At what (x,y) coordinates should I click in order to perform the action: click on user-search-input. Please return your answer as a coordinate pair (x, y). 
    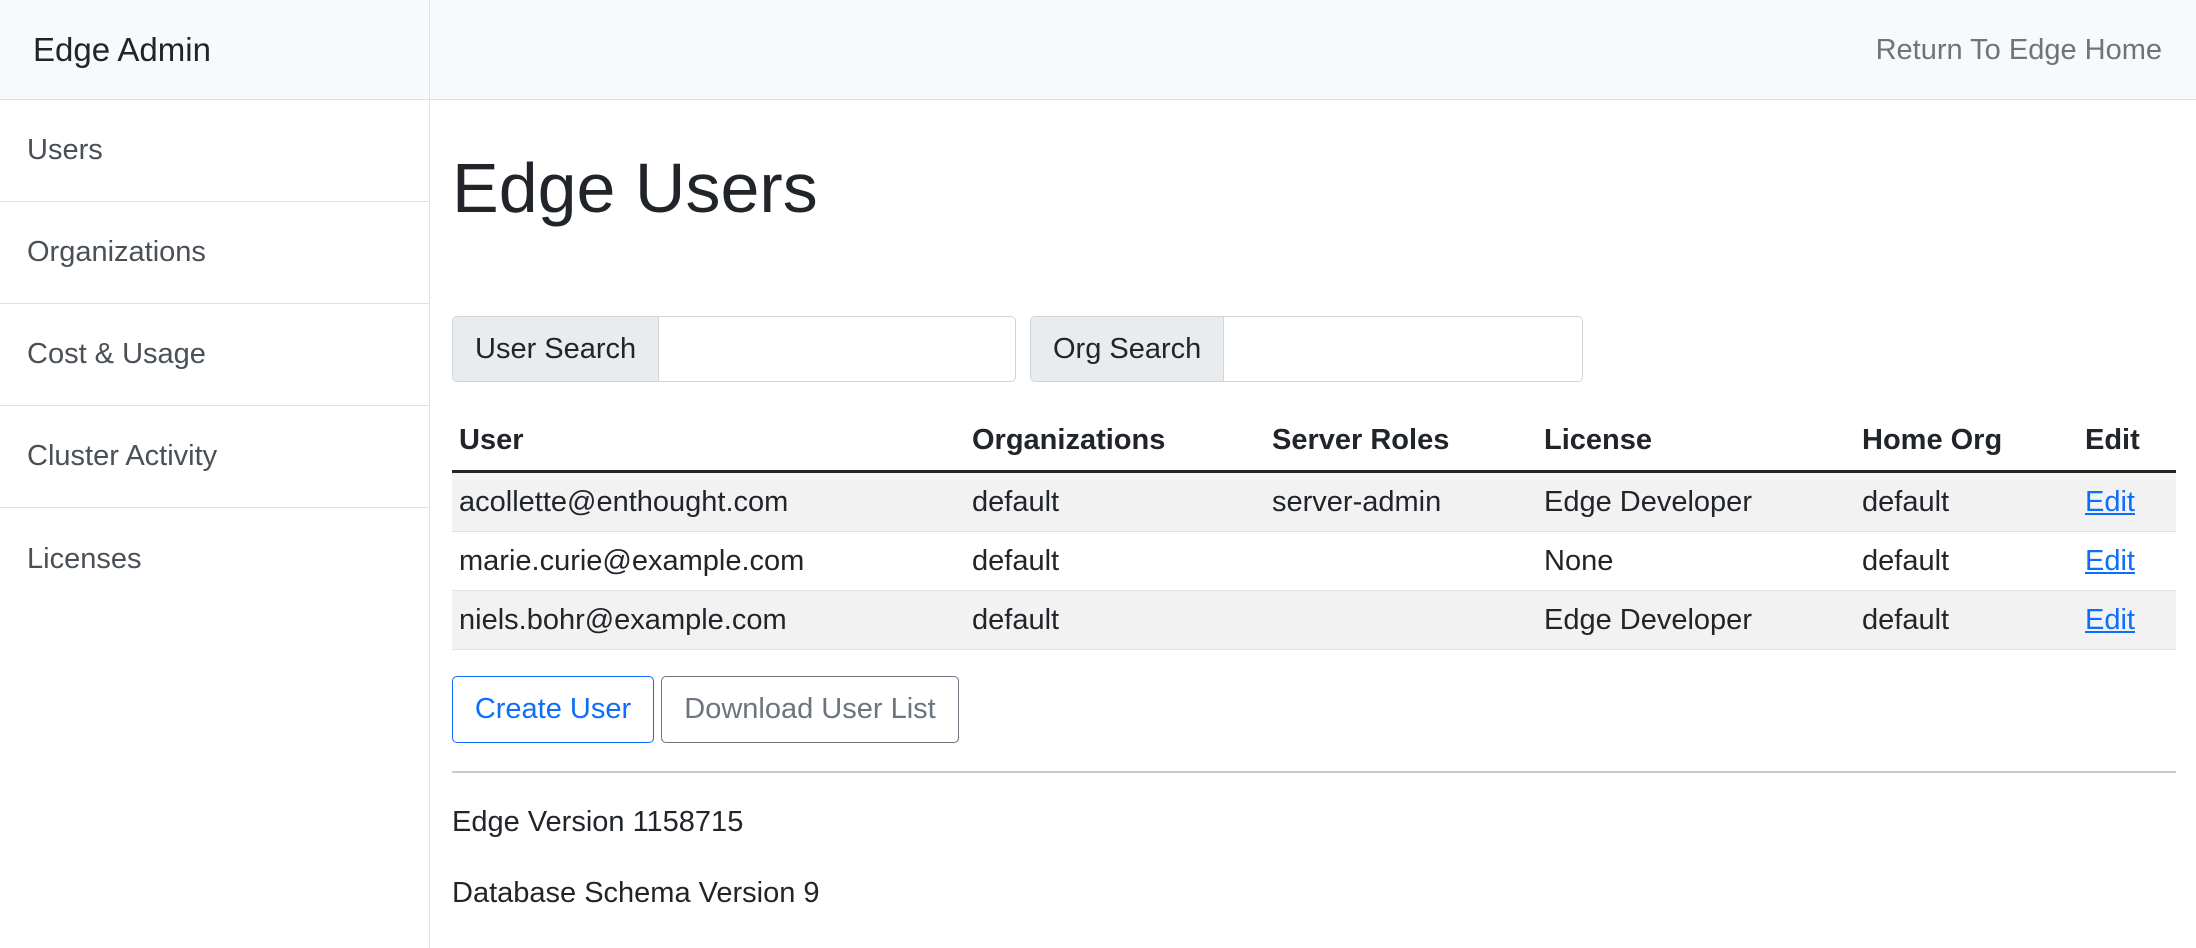
    Looking at the image, I should click on (837, 349).